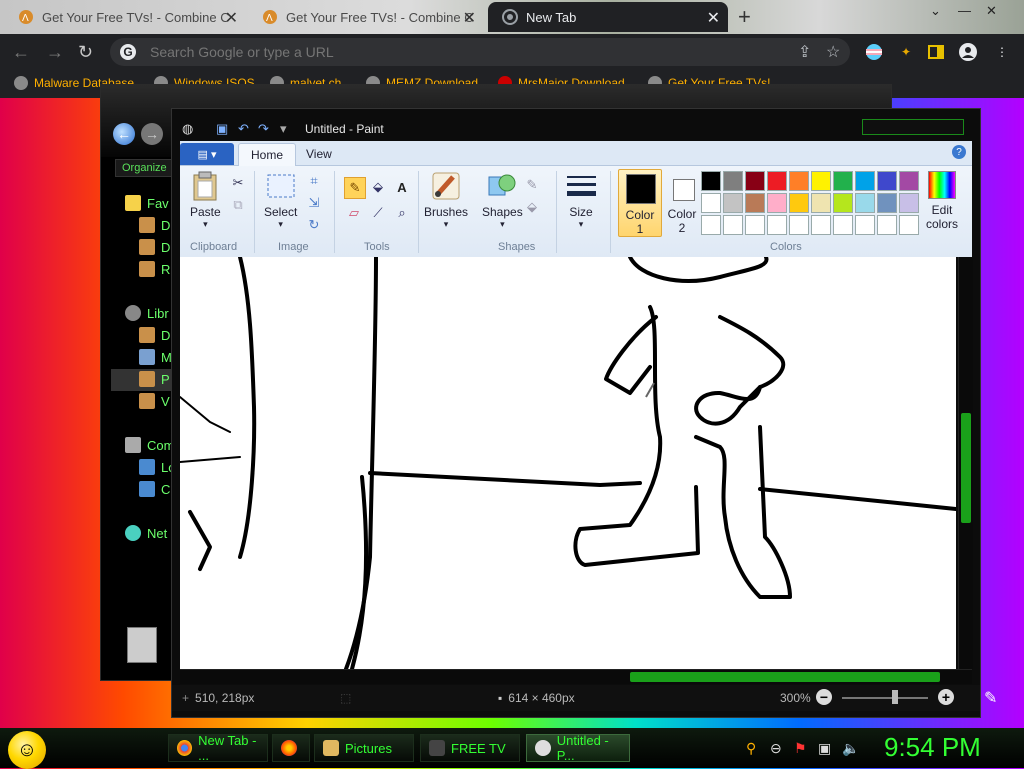 The height and width of the screenshot is (769, 1024). What do you see at coordinates (378, 187) in the screenshot?
I see `fill-bucket-icon: ⬙` at bounding box center [378, 187].